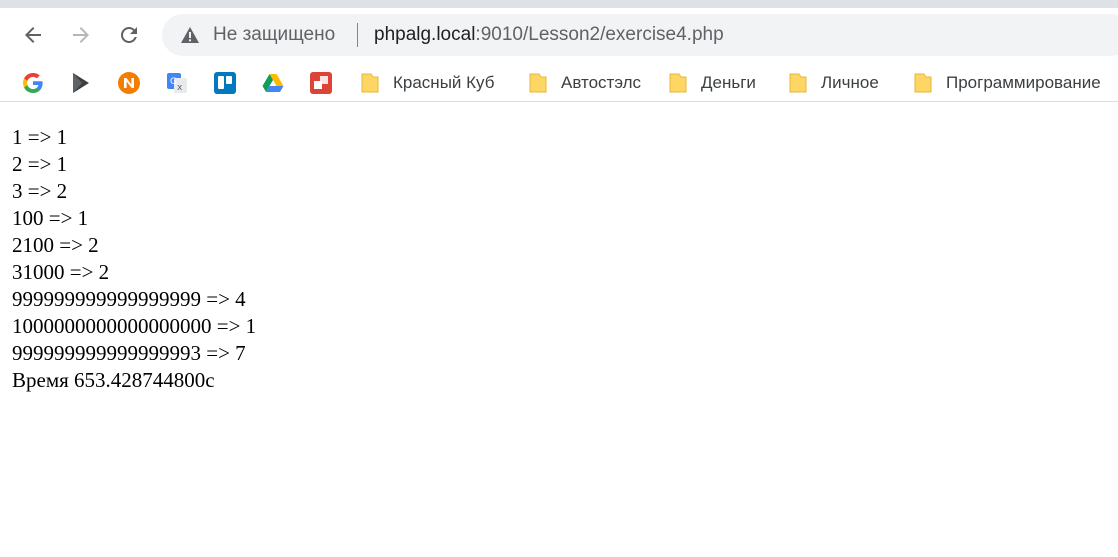 The image size is (1118, 557). Describe the element at coordinates (599, 34) in the screenshot. I see `url-path: :9010/Lesson2/exercise4.php` at that location.